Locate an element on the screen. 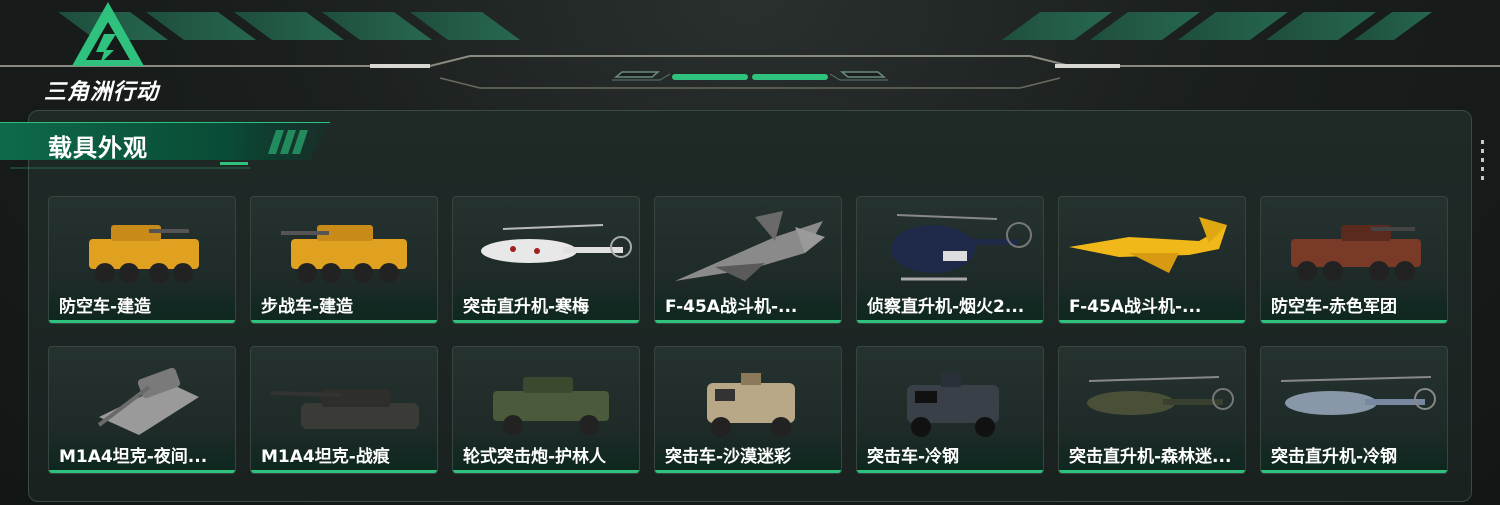  card-label: 轮式突击炮-护林人 is located at coordinates (535, 457).